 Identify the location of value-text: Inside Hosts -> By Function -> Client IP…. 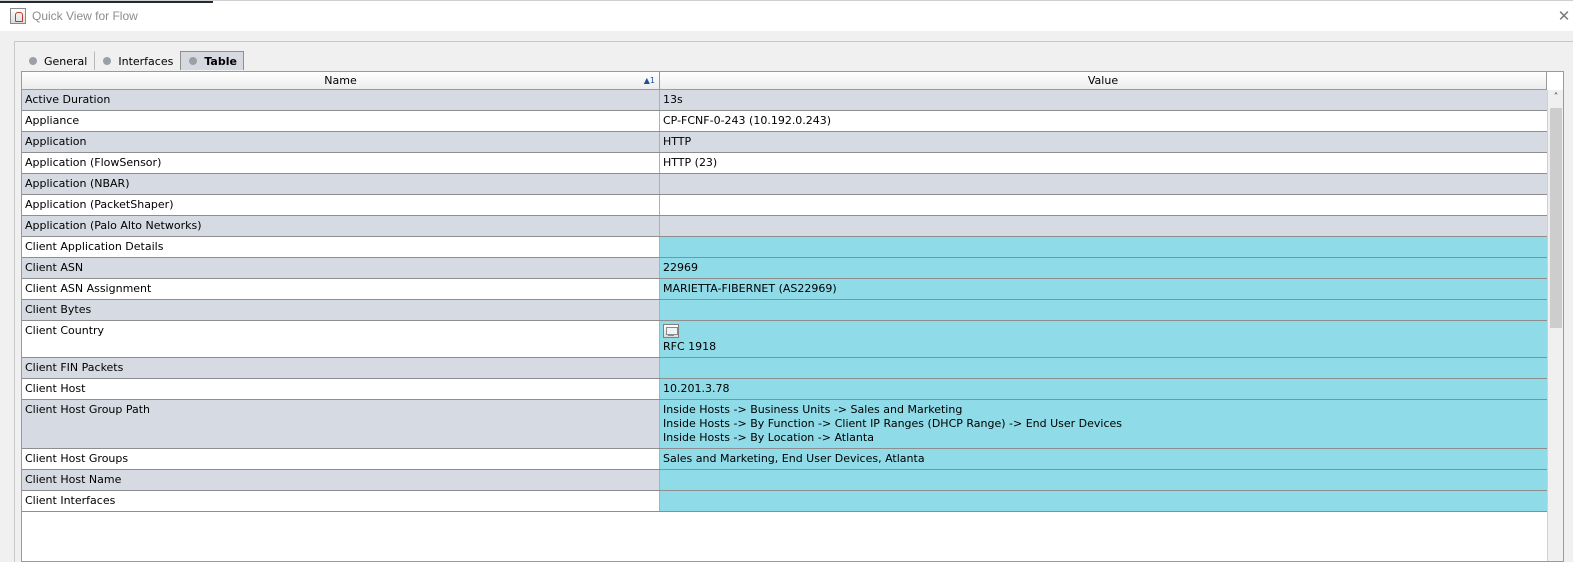
(893, 423).